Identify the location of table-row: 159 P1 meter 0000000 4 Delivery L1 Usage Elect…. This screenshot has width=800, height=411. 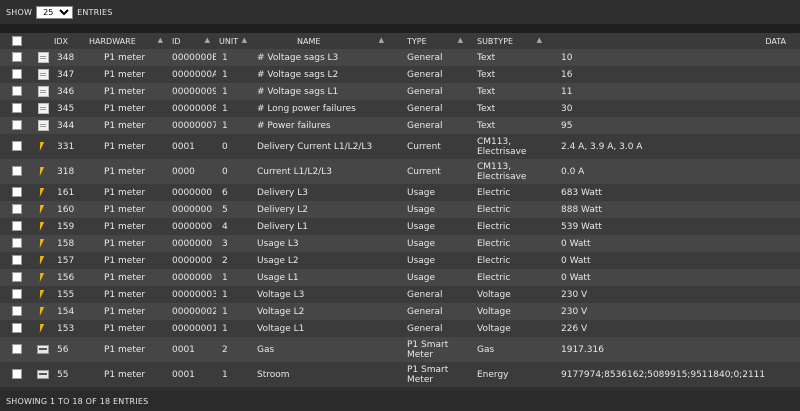
(400, 226).